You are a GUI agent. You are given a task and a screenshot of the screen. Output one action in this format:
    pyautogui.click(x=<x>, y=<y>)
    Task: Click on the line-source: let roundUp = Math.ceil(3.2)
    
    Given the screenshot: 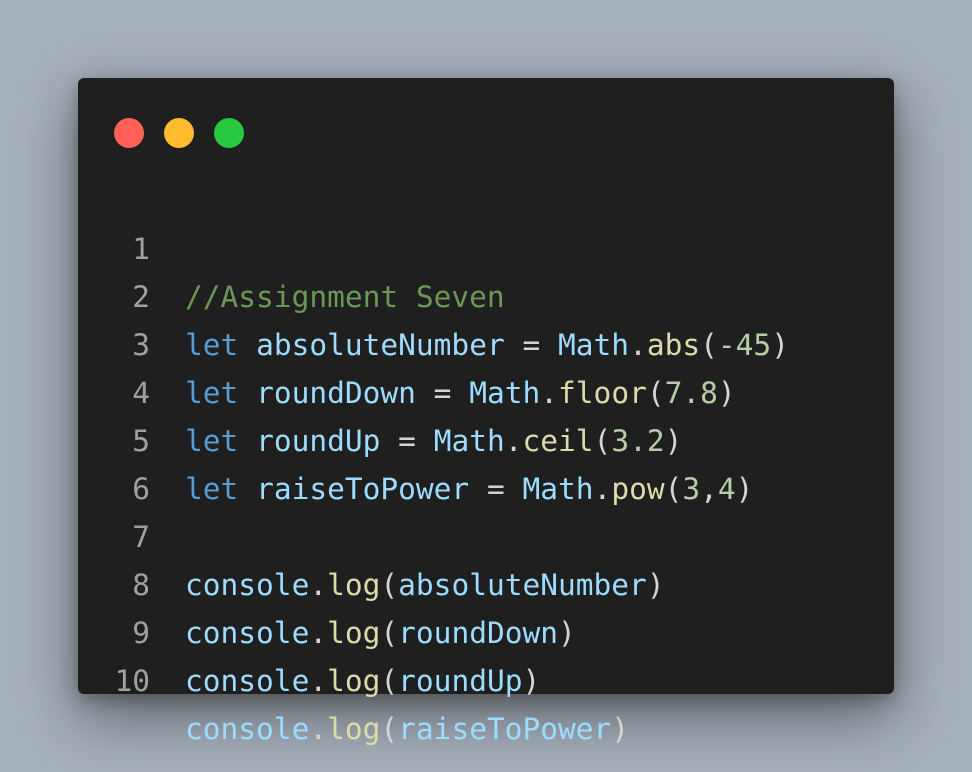 What is the action you would take?
    pyautogui.click(x=433, y=441)
    